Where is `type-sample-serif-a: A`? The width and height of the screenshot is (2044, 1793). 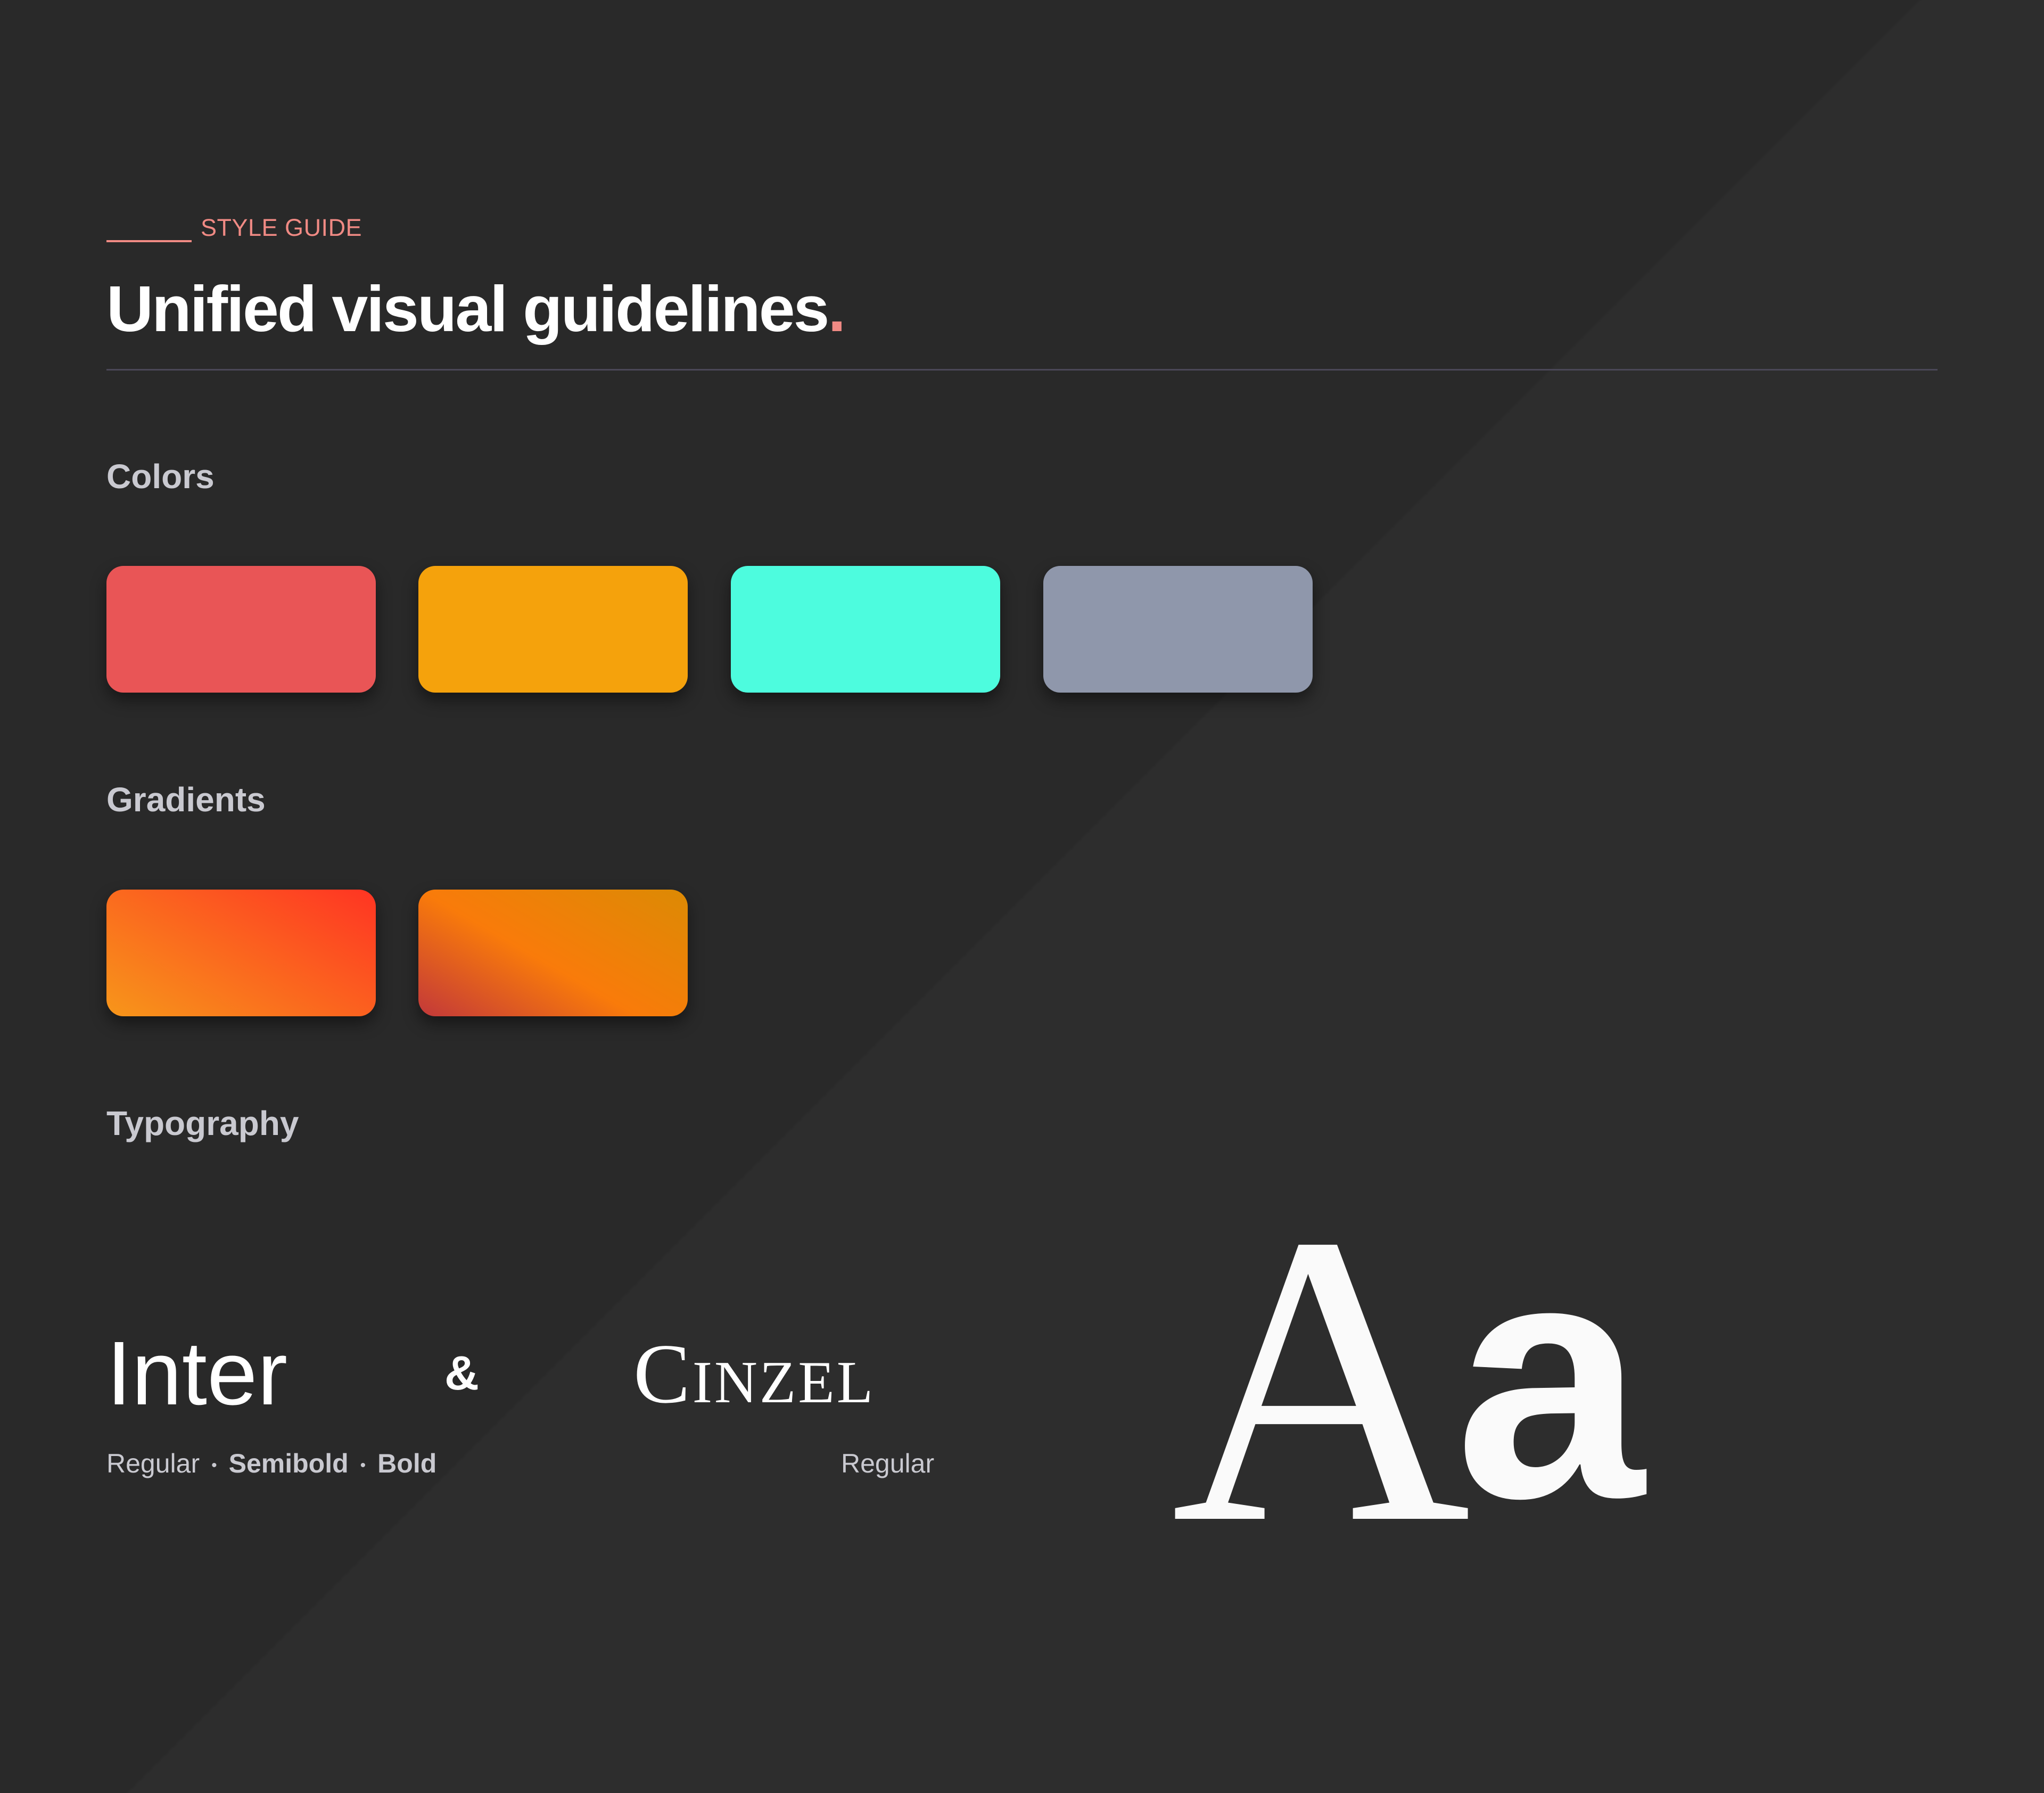 type-sample-serif-a: A is located at coordinates (1321, 1379).